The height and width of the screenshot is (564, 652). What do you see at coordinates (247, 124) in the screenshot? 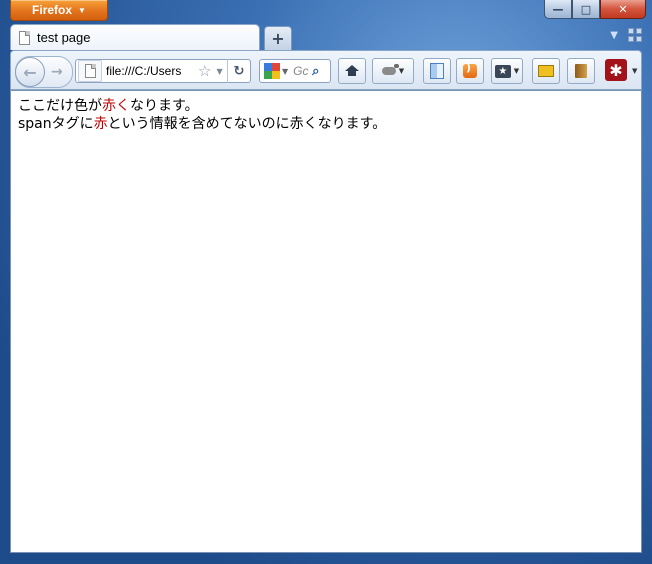
I see `line2-text-end: という情報を含めてないのに赤くなります。` at bounding box center [247, 124].